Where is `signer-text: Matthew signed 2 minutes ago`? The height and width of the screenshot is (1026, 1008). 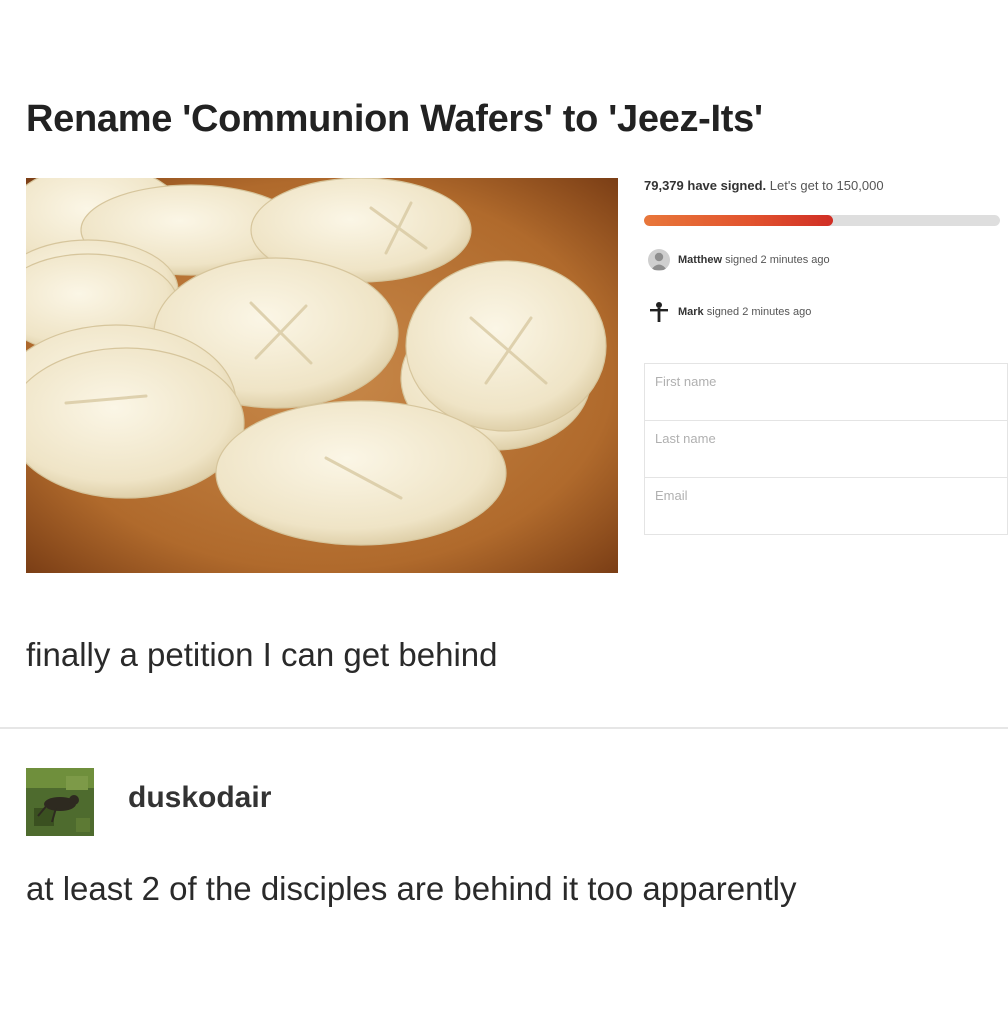 signer-text: Matthew signed 2 minutes ago is located at coordinates (754, 260).